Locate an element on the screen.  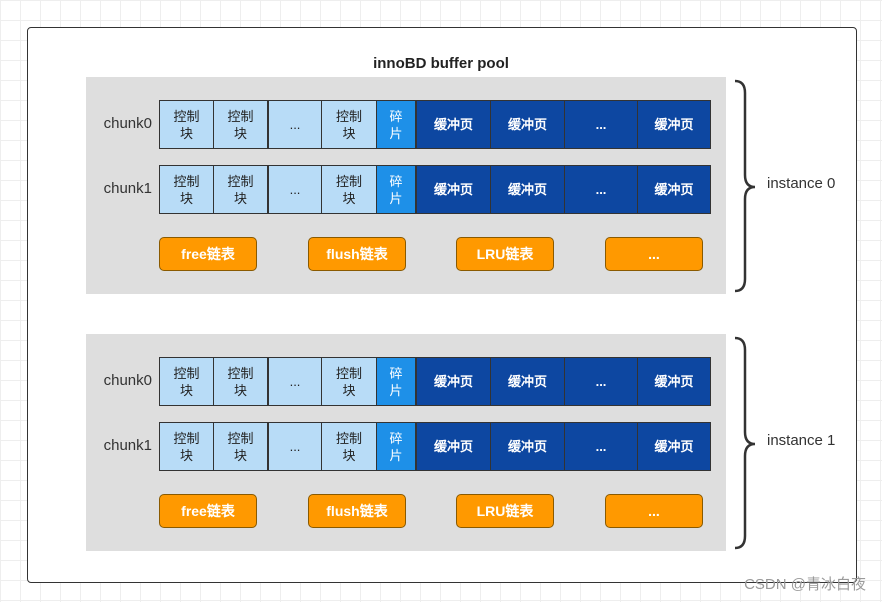
watermark: CSDN @青冰白夜 is located at coordinates (805, 584).